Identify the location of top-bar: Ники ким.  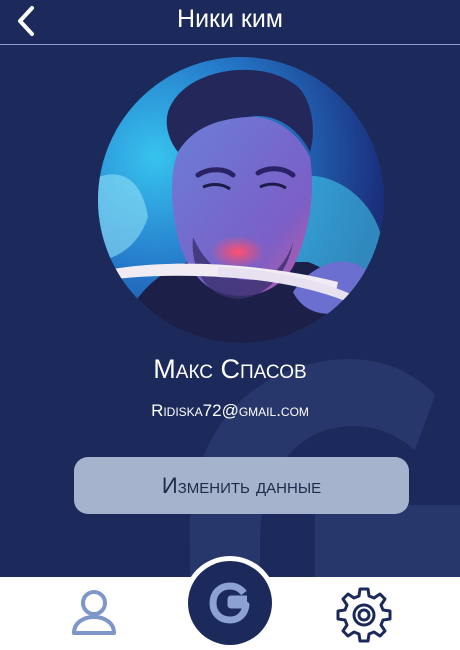
(230, 22).